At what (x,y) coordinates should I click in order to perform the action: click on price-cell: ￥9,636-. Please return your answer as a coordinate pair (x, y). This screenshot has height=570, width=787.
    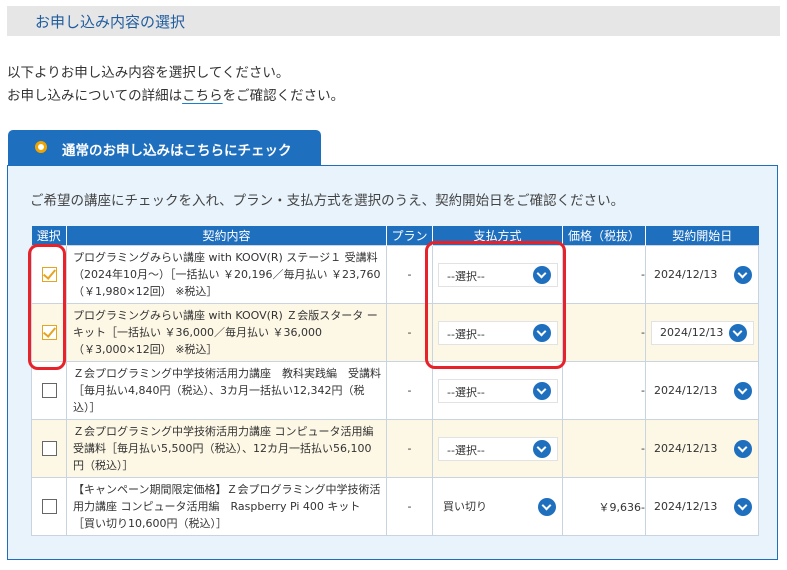
    Looking at the image, I should click on (604, 506).